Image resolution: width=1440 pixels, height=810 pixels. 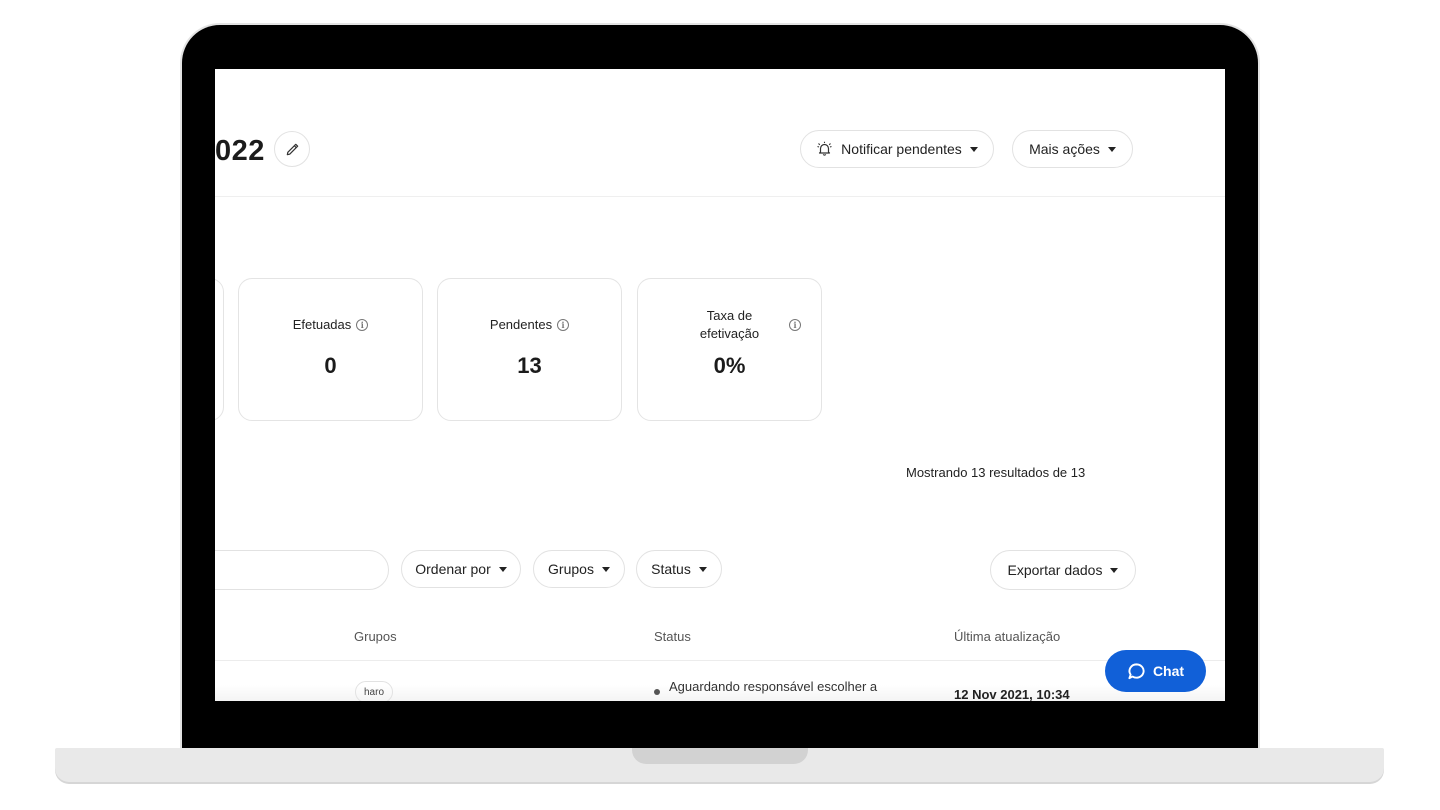 What do you see at coordinates (773, 686) in the screenshot?
I see `status-text: Aguardando responsável escolher a` at bounding box center [773, 686].